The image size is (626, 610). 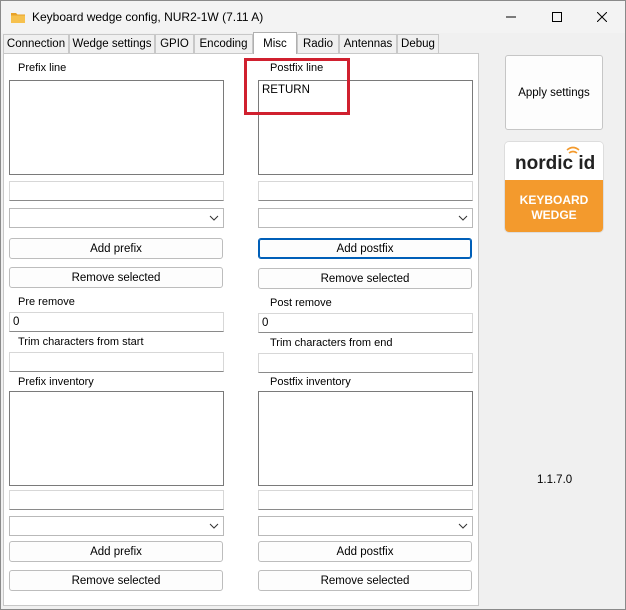 I want to click on logo-brand-text: nordic id, so click(x=555, y=163).